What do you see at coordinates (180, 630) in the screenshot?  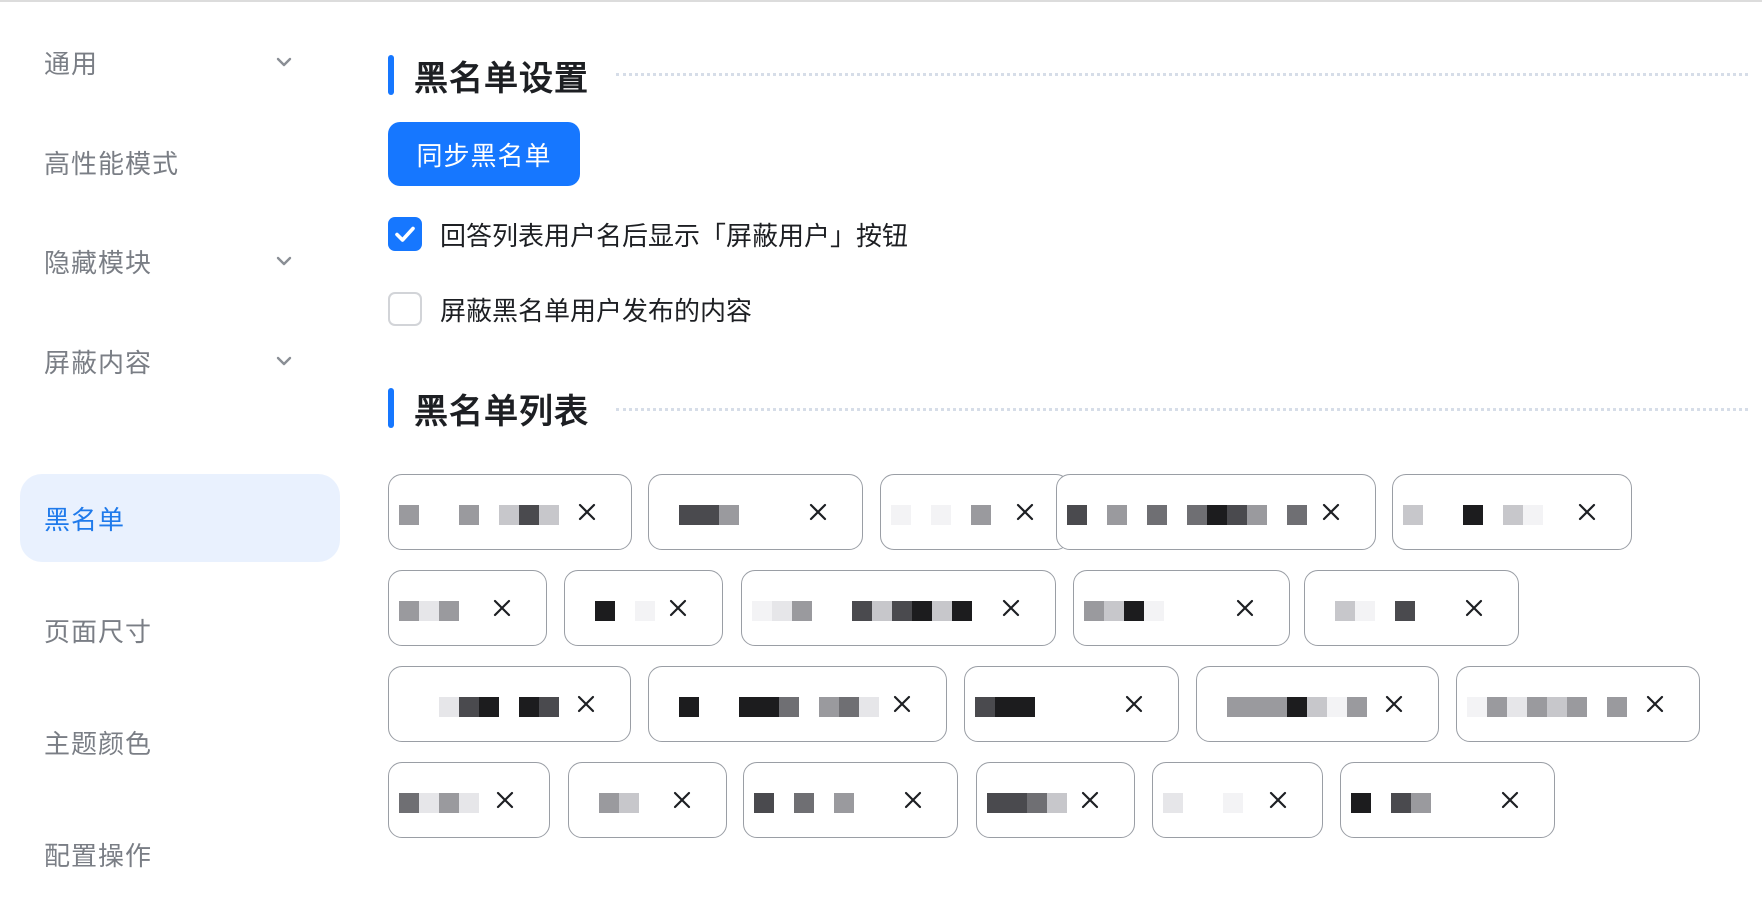 I see `sidebar-item-page-size: 页面尺寸` at bounding box center [180, 630].